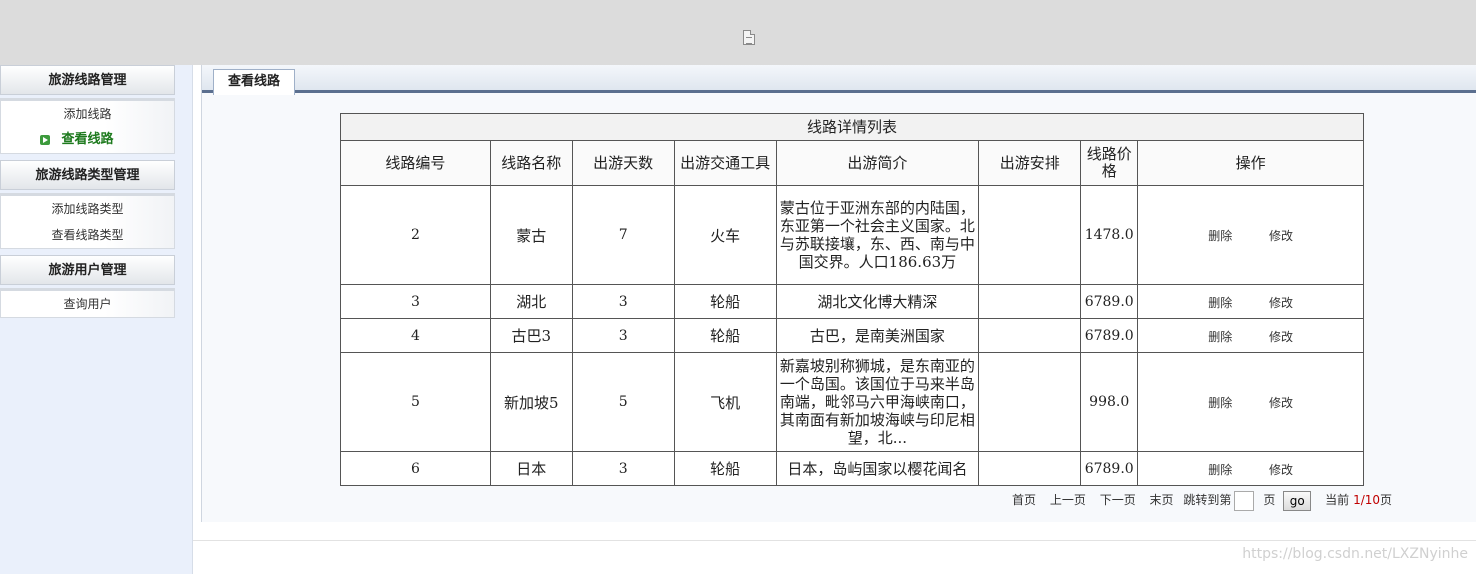 Image resolution: width=1476 pixels, height=574 pixels. Describe the element at coordinates (1269, 500) in the screenshot. I see `pager-page-unit: 页` at that location.